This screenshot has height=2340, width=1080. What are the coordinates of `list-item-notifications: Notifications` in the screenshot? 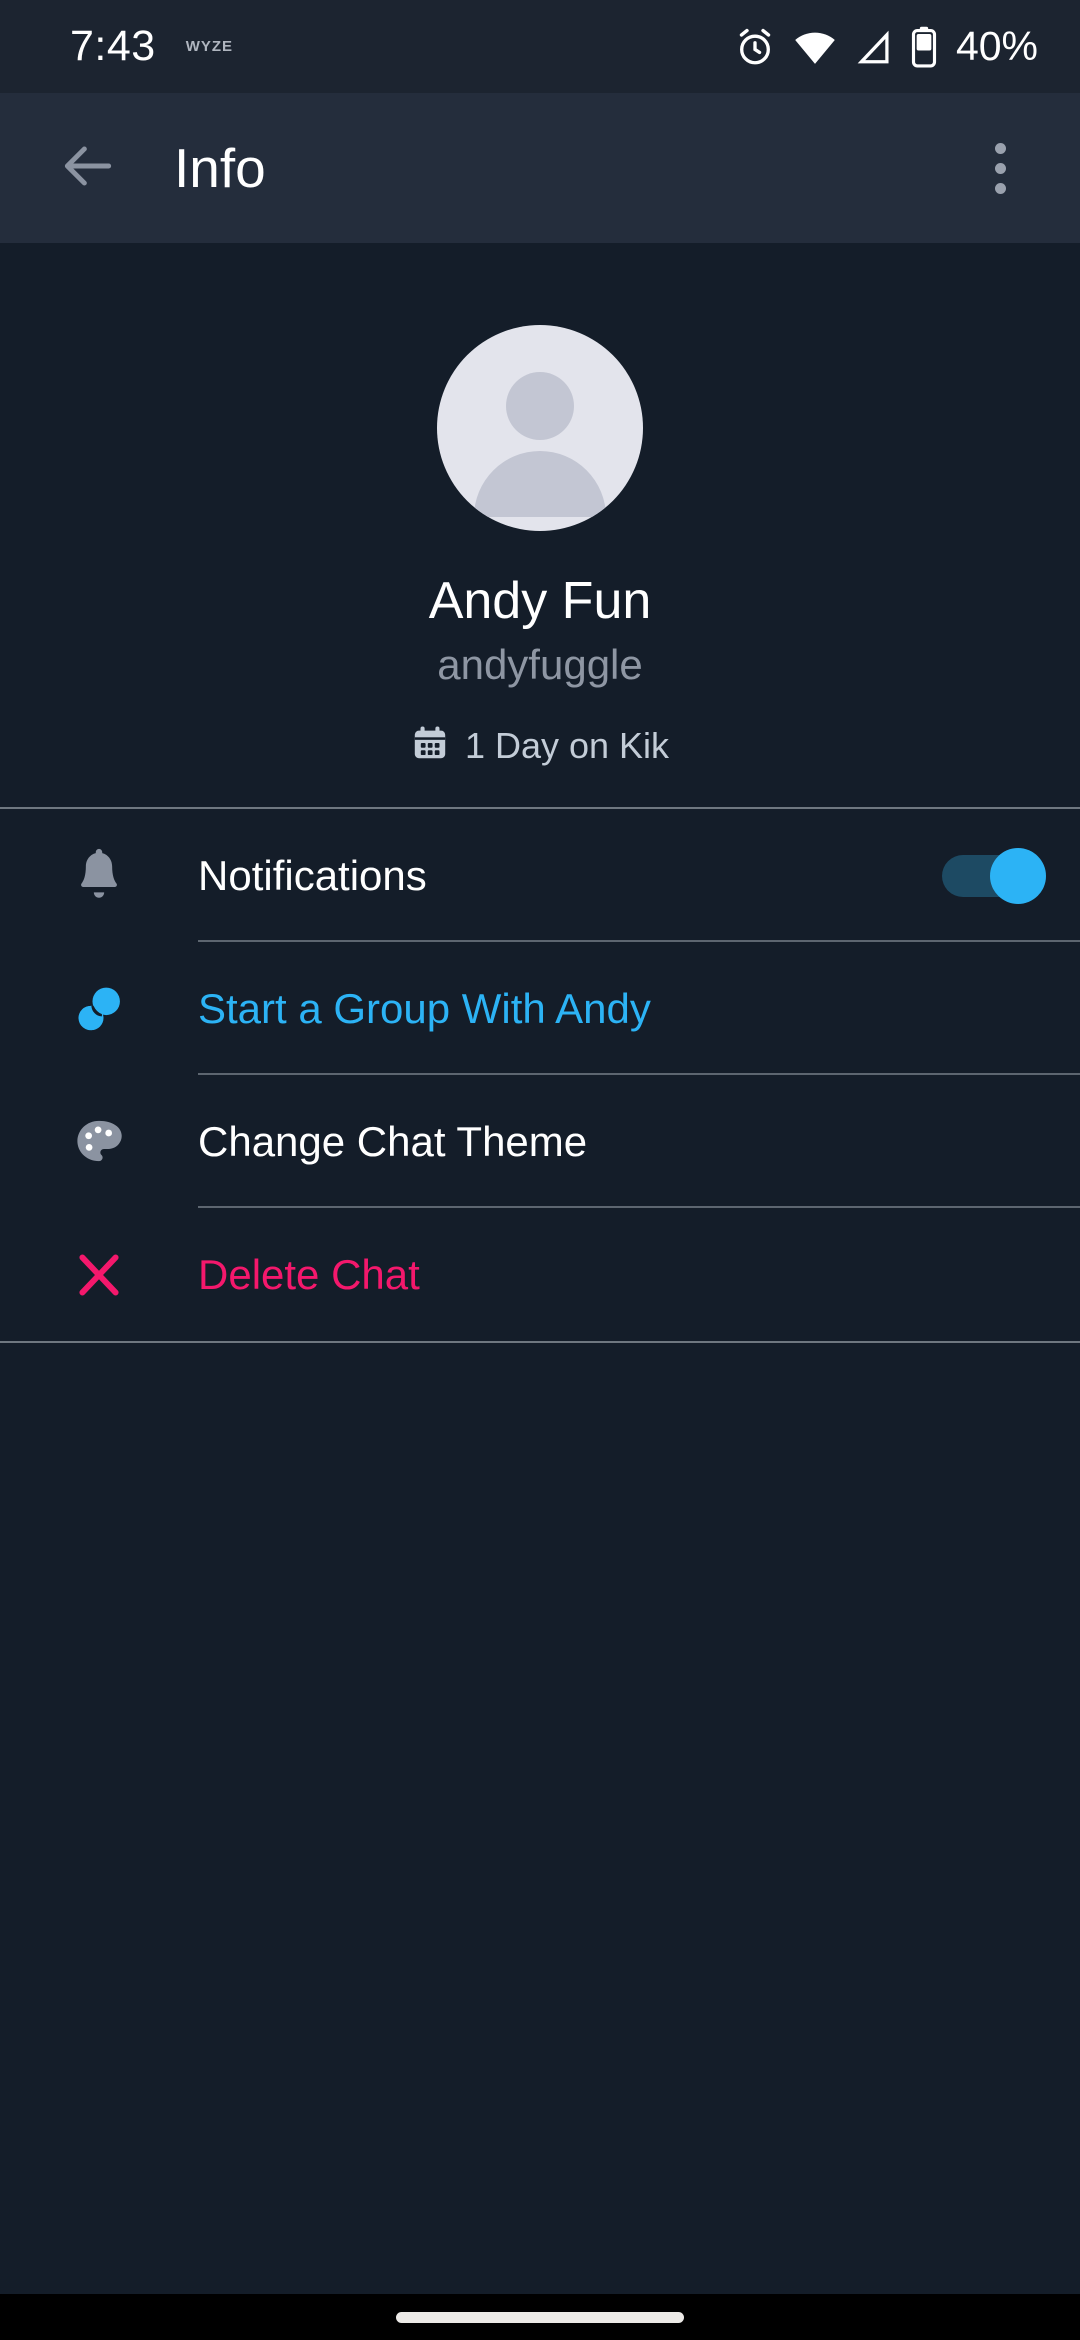 It's located at (540, 876).